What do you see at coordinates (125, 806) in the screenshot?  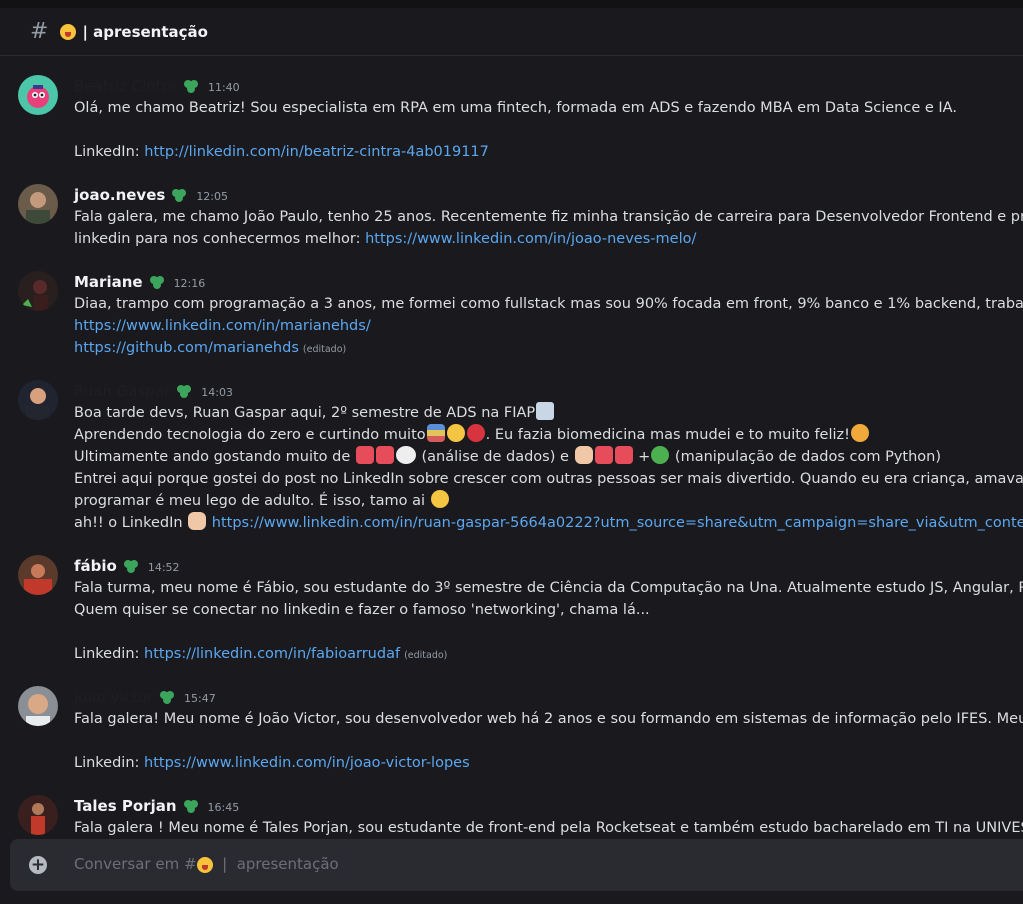 I see `username: Tales Porjan` at bounding box center [125, 806].